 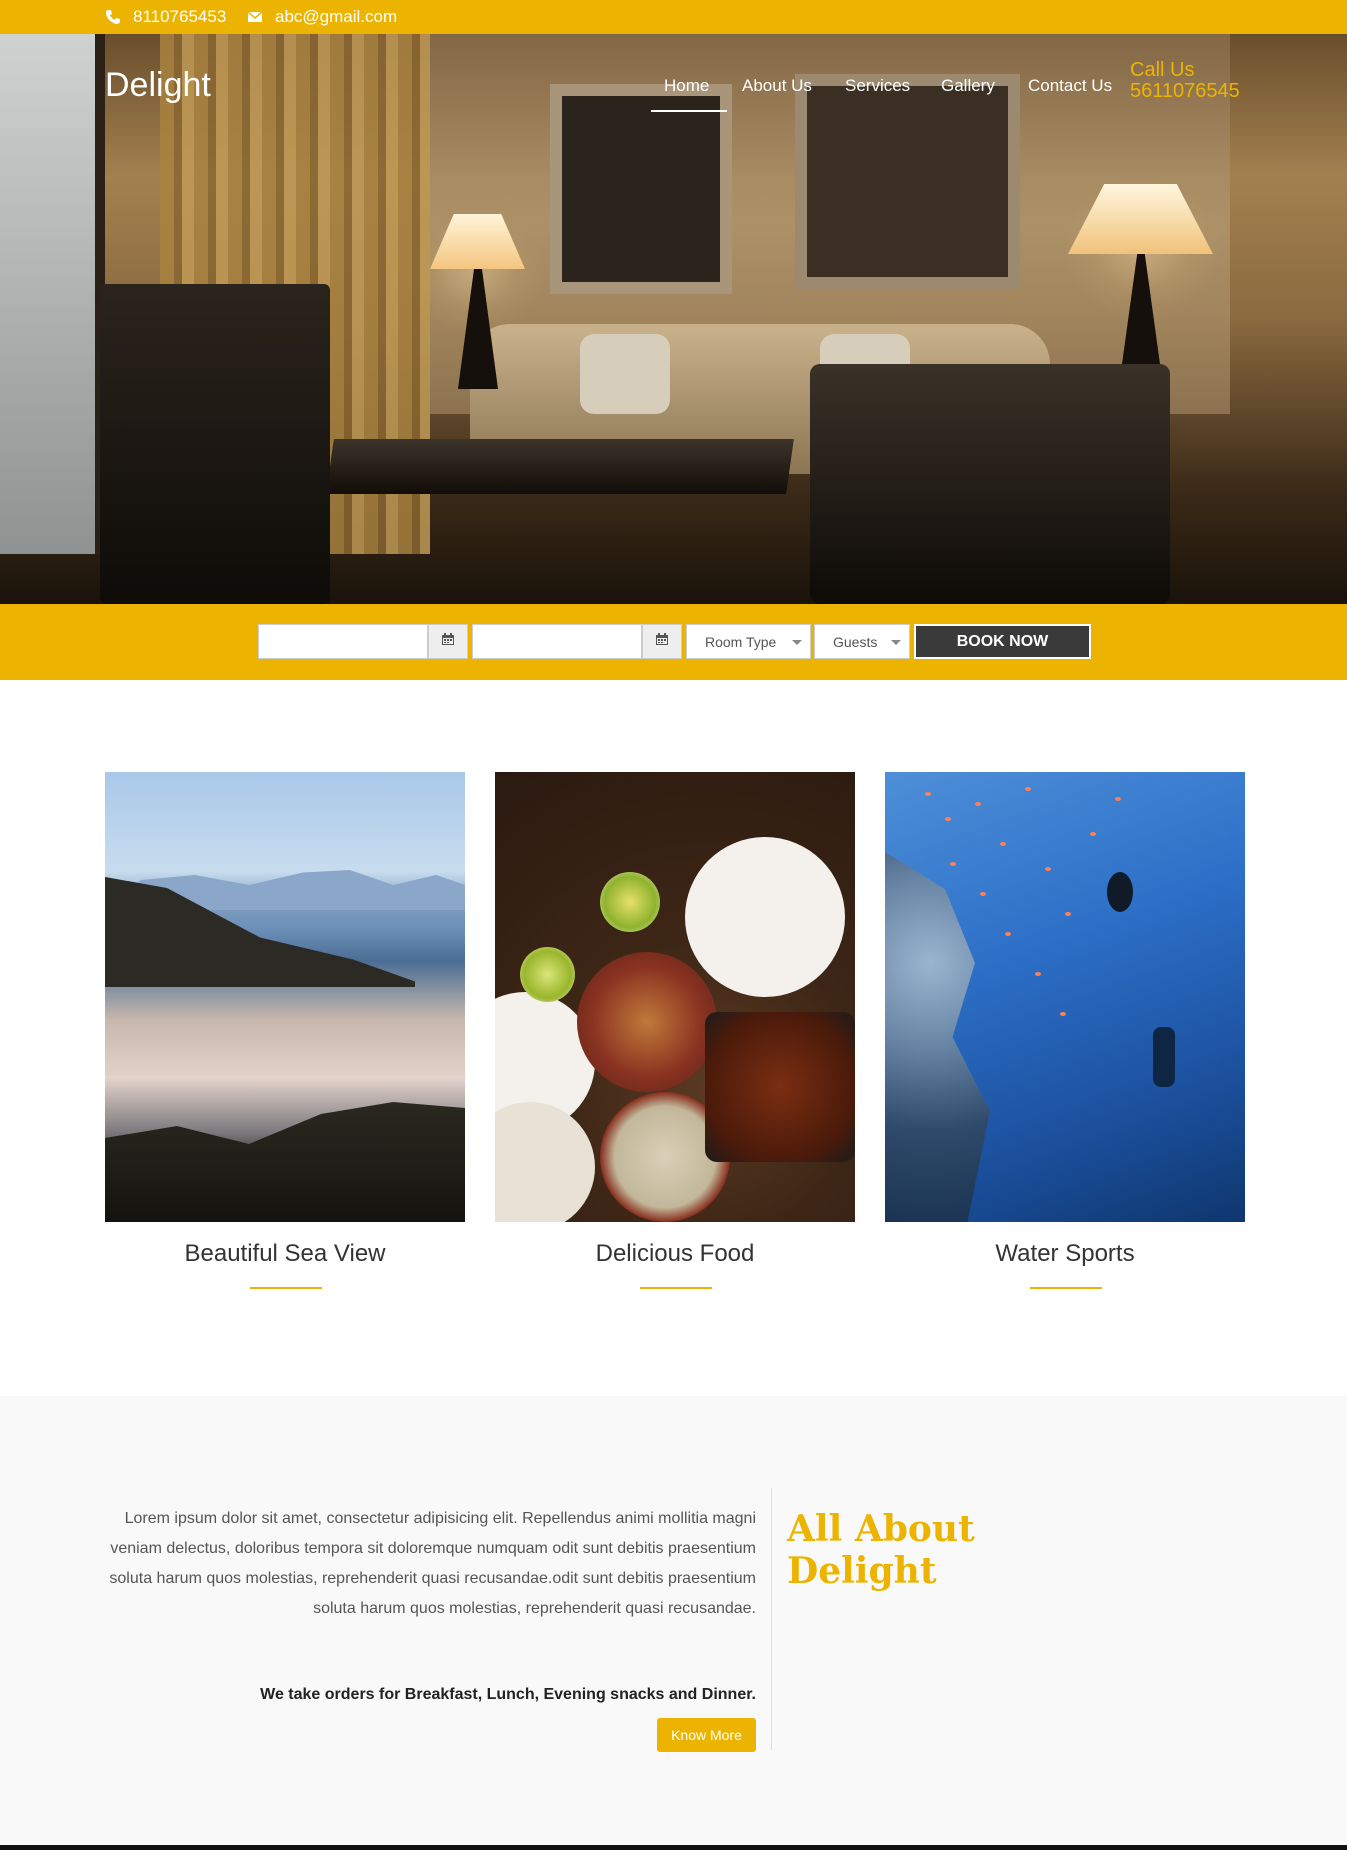 I want to click on checkin-date-input, so click(x=343, y=641).